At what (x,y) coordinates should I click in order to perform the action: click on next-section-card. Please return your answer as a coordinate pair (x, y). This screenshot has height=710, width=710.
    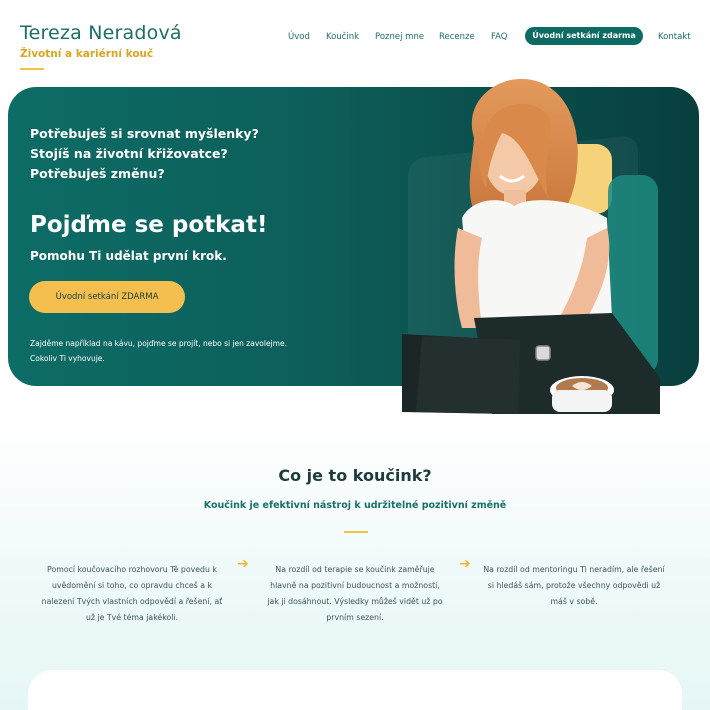
    Looking at the image, I should click on (355, 690).